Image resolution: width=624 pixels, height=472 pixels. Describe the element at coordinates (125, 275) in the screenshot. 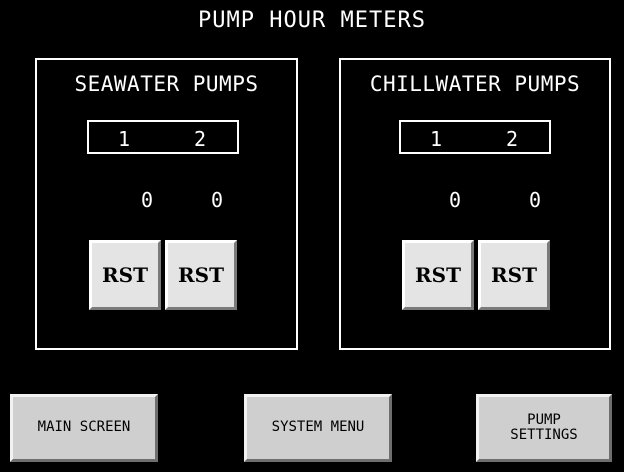

I see `seawater-pump-1-reset-button: RST` at that location.